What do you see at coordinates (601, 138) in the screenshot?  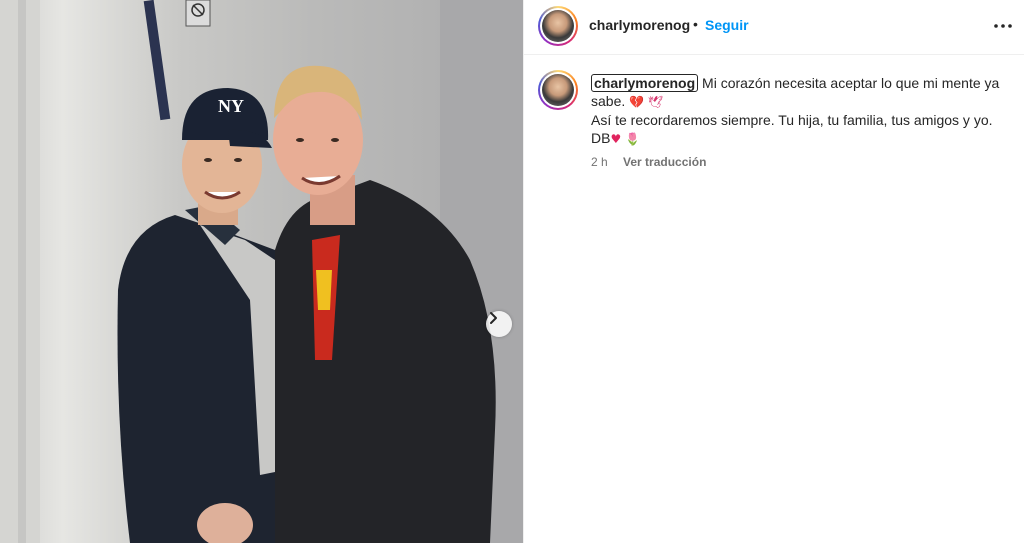 I see `caption-line4: DB` at bounding box center [601, 138].